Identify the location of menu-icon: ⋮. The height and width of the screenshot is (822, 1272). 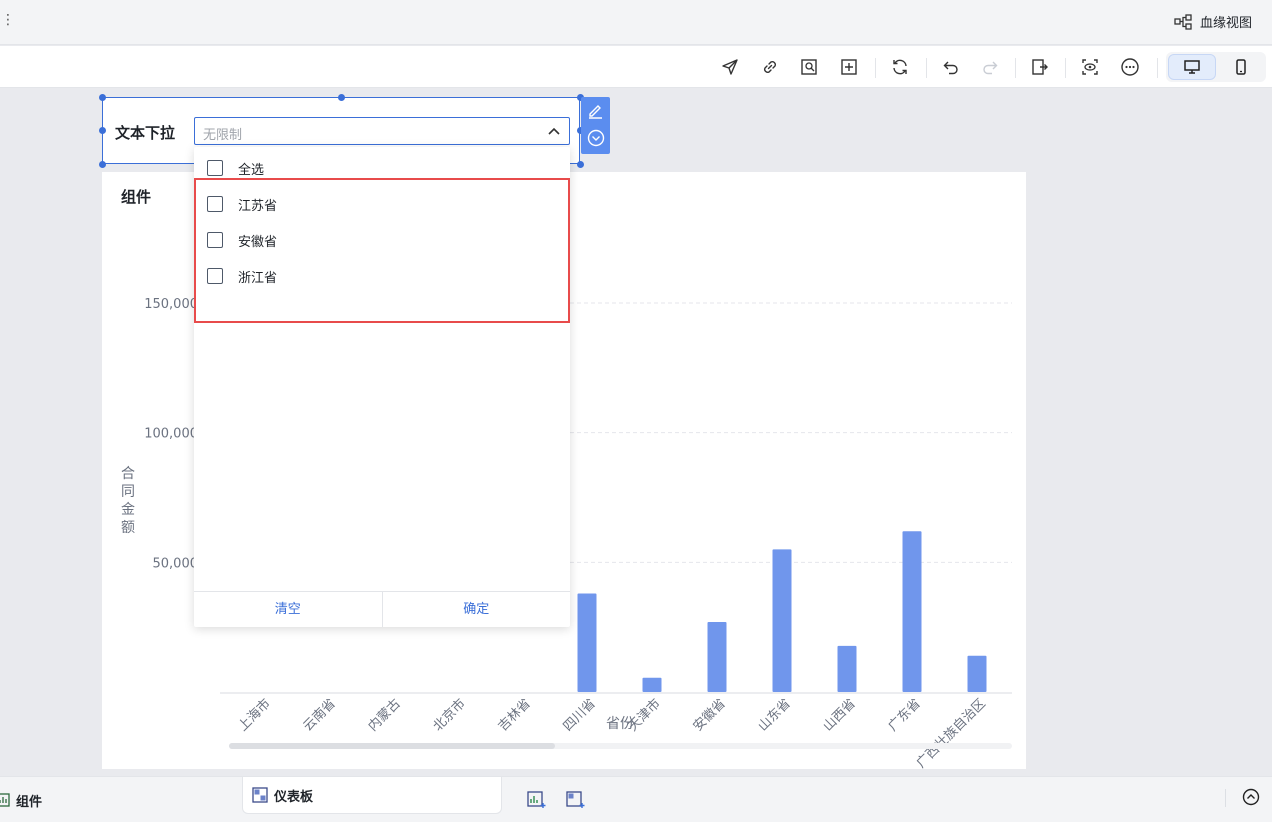
(8, 20).